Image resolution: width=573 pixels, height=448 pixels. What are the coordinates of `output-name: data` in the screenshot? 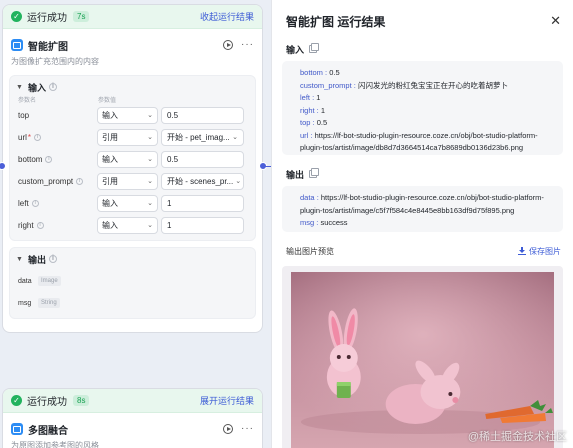 It's located at (25, 281).